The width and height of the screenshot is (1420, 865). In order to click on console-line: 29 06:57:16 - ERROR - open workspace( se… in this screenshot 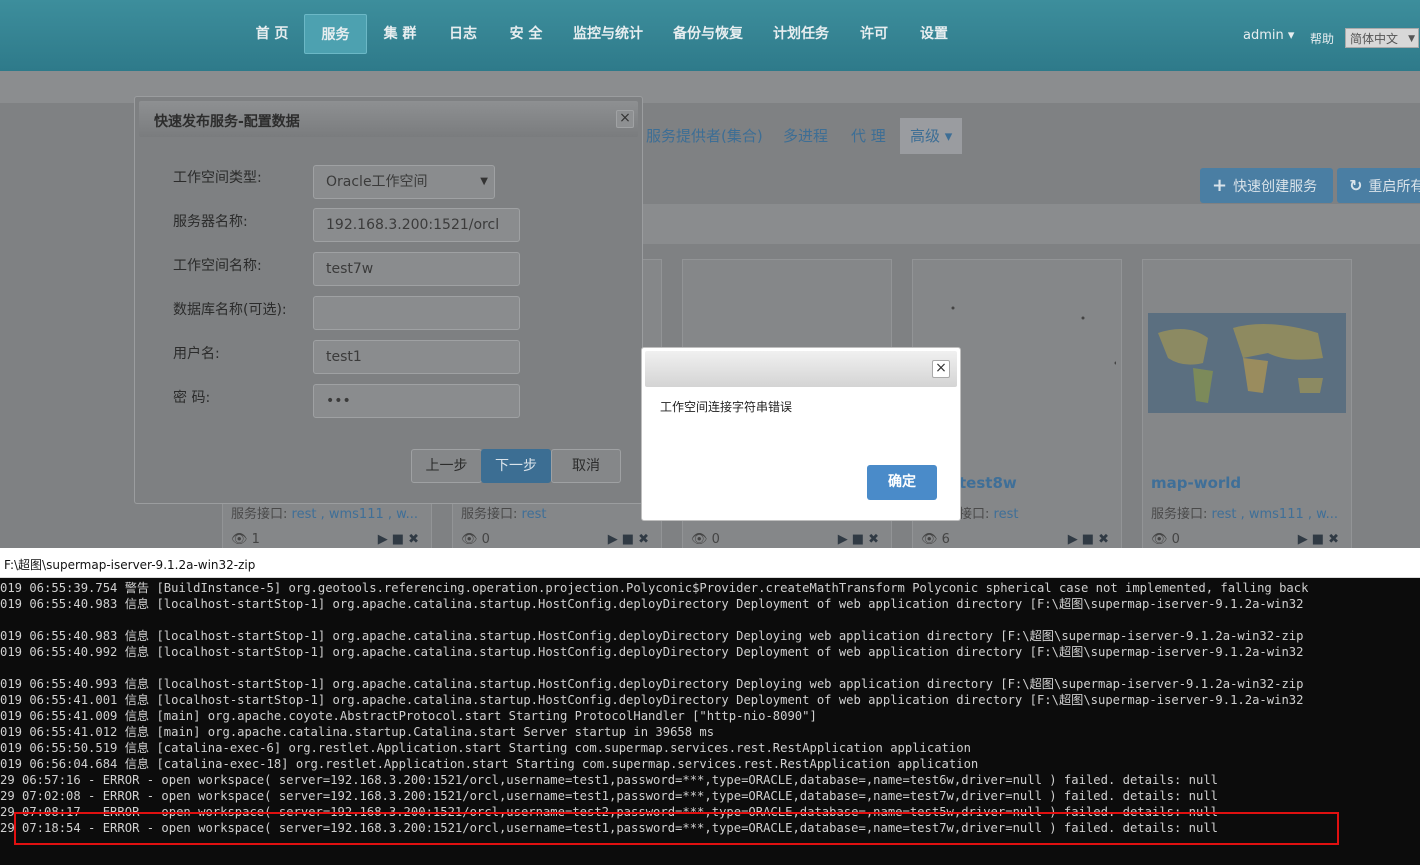, I will do `click(609, 780)`.